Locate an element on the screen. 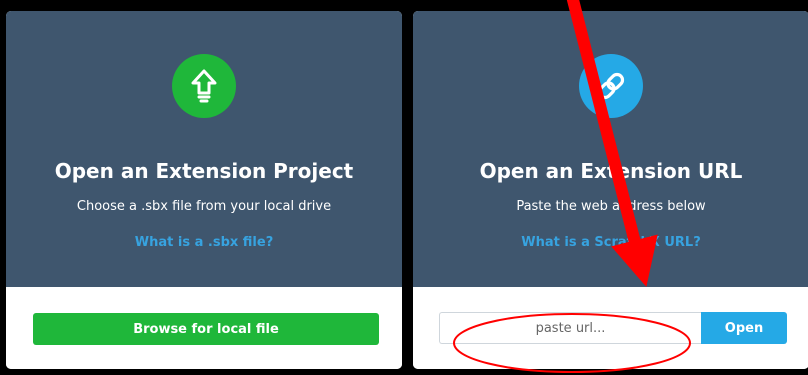  upload-icon-badge is located at coordinates (204, 86).